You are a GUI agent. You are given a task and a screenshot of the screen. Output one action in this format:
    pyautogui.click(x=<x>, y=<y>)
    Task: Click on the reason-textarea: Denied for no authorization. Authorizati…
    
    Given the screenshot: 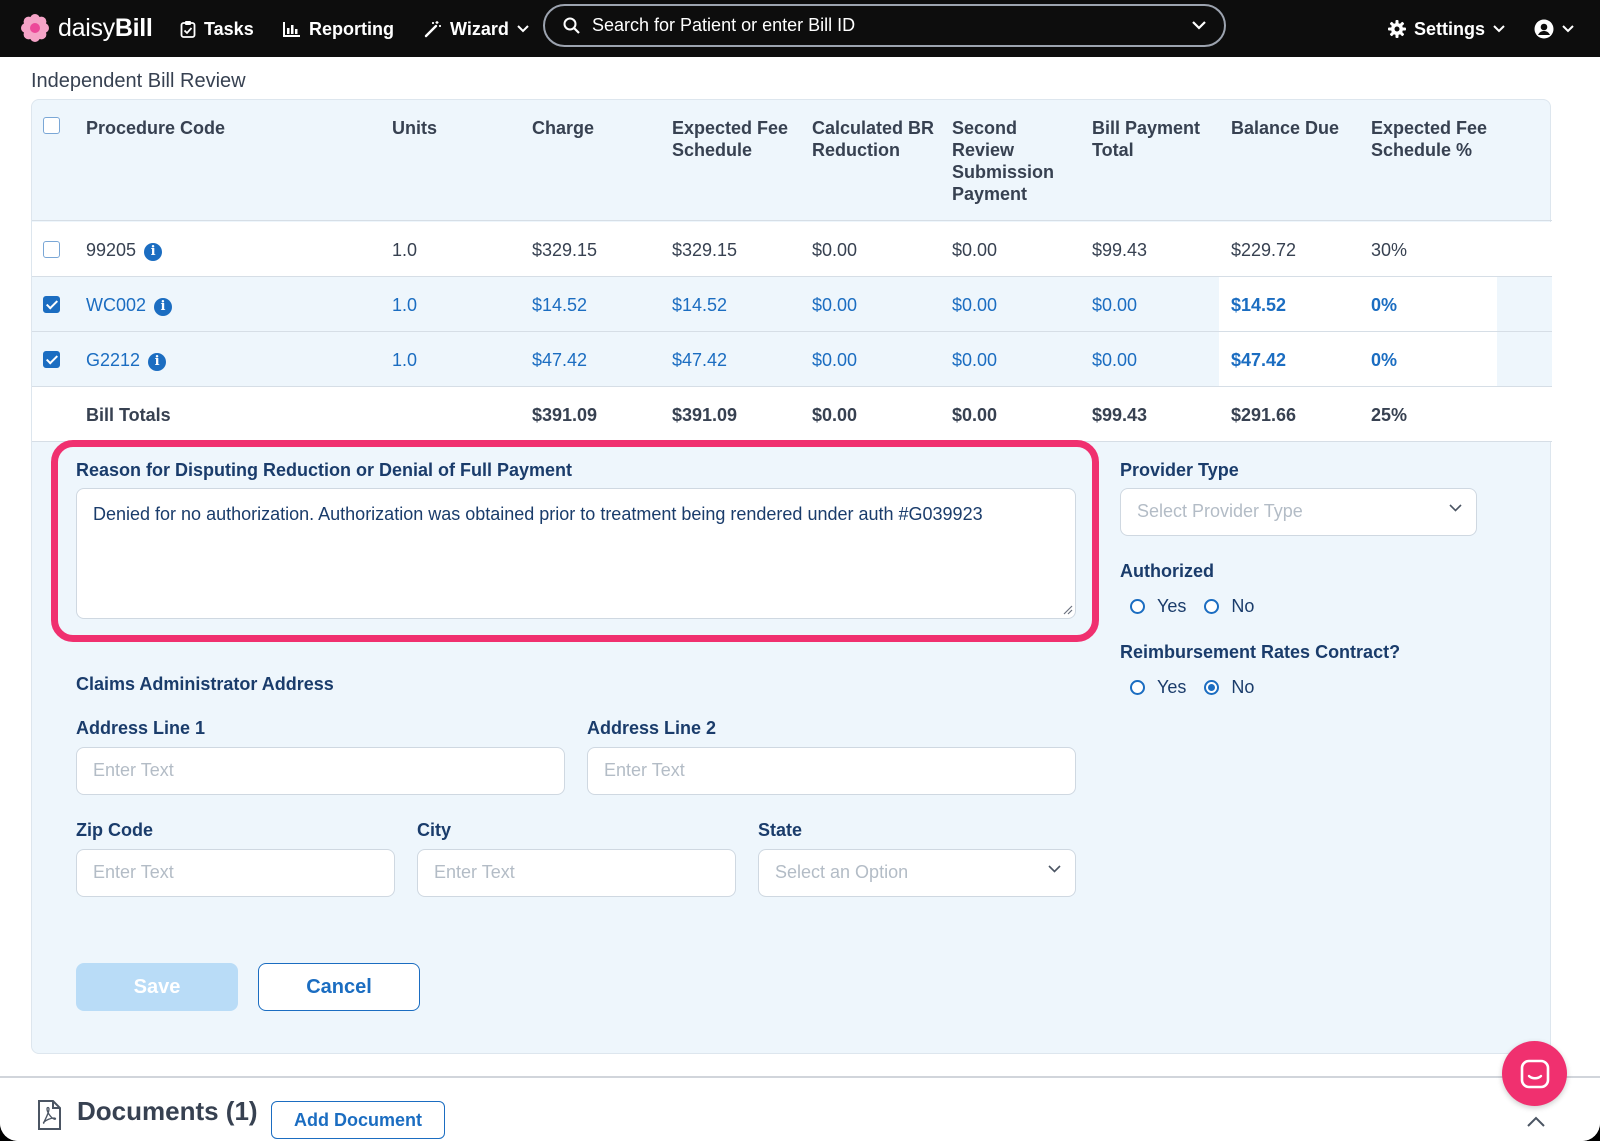 What is the action you would take?
    pyautogui.click(x=576, y=553)
    